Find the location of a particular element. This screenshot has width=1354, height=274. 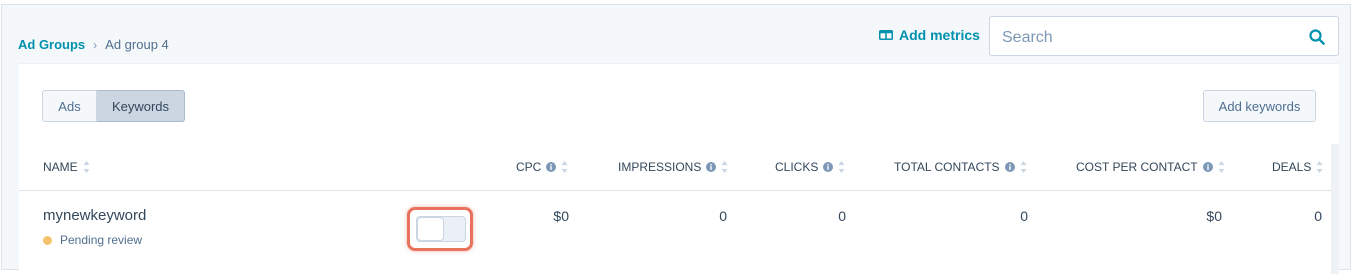

breadcrumb: Ad Groups › Ad group 4 is located at coordinates (93, 44).